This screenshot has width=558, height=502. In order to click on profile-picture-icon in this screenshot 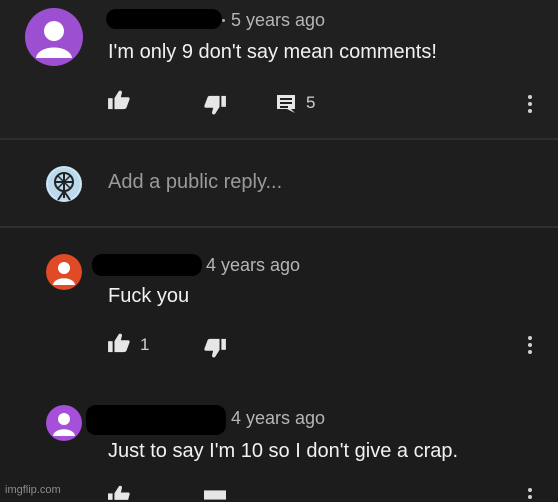, I will do `click(64, 184)`.